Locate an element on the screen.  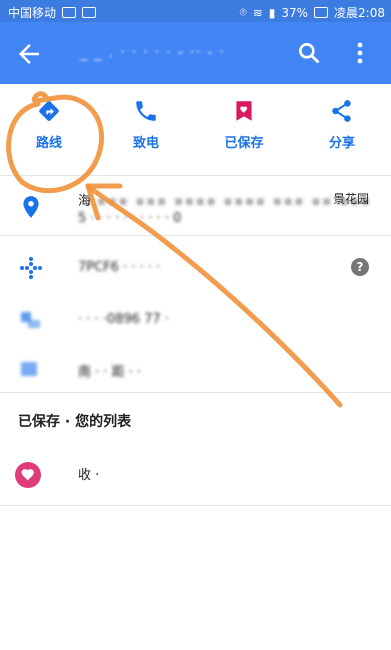
plus-code-value: 7PCF6 · · · · · is located at coordinates (119, 267).